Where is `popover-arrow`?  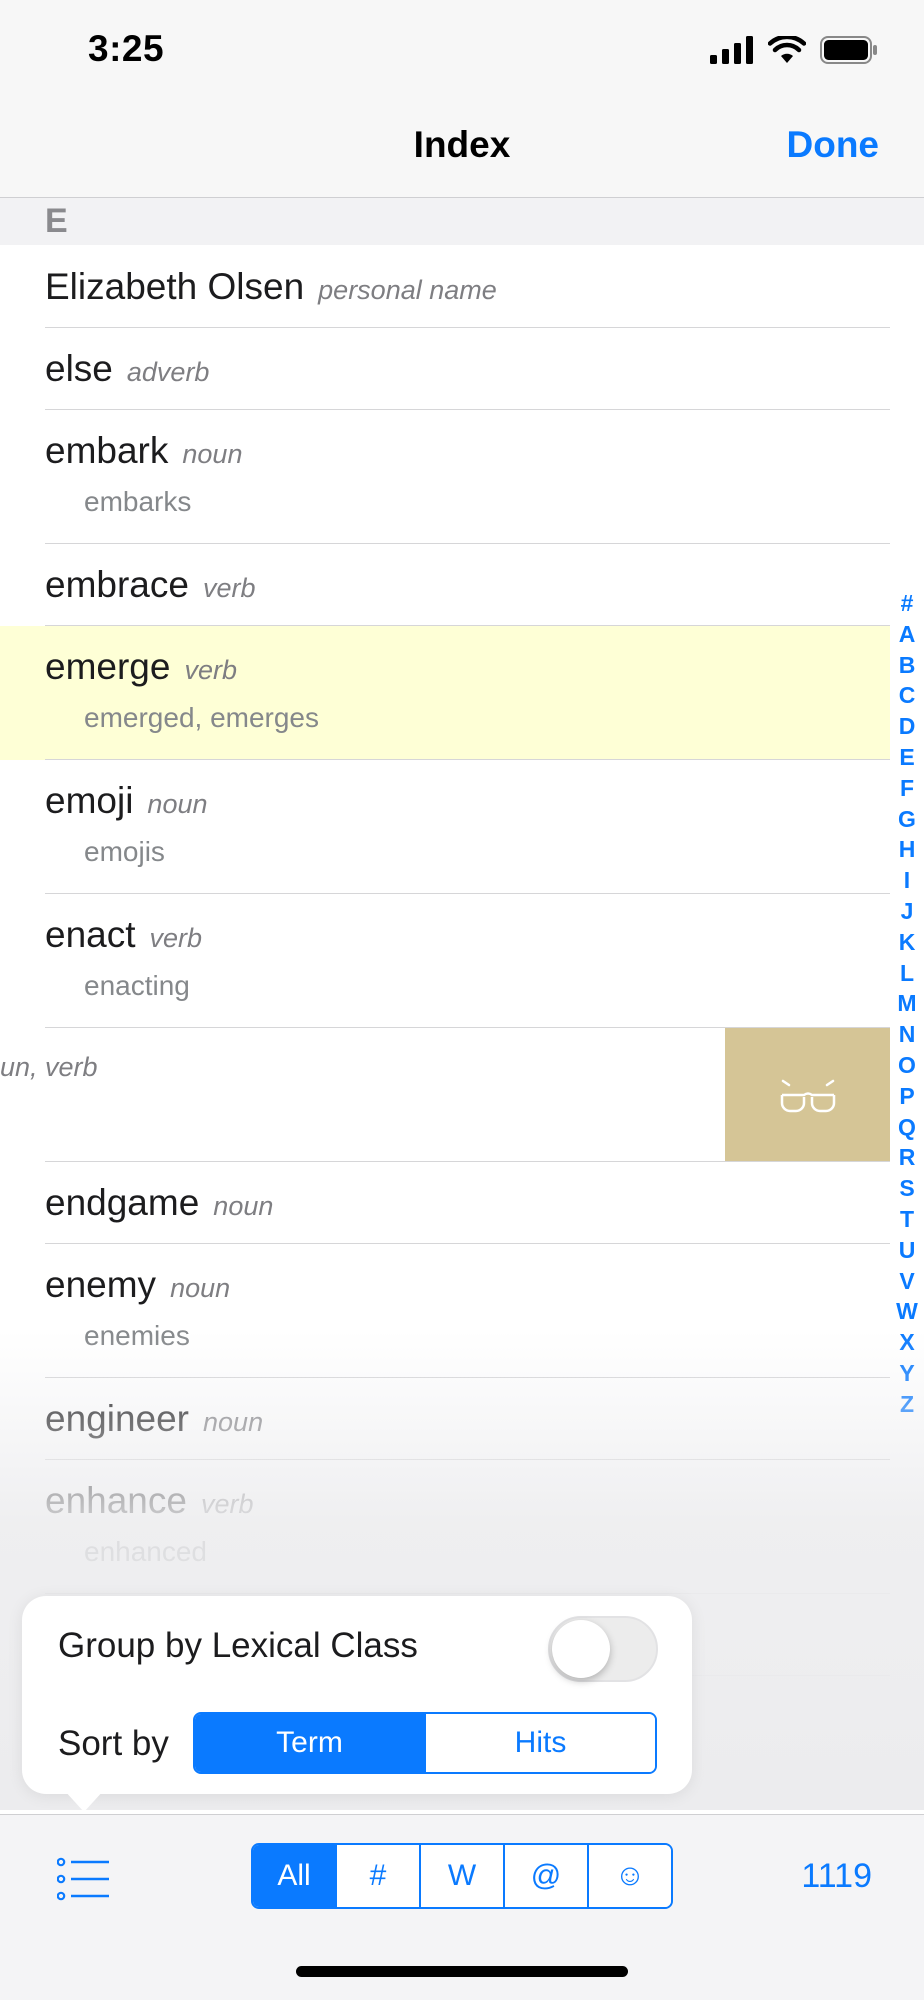 popover-arrow is located at coordinates (84, 1801).